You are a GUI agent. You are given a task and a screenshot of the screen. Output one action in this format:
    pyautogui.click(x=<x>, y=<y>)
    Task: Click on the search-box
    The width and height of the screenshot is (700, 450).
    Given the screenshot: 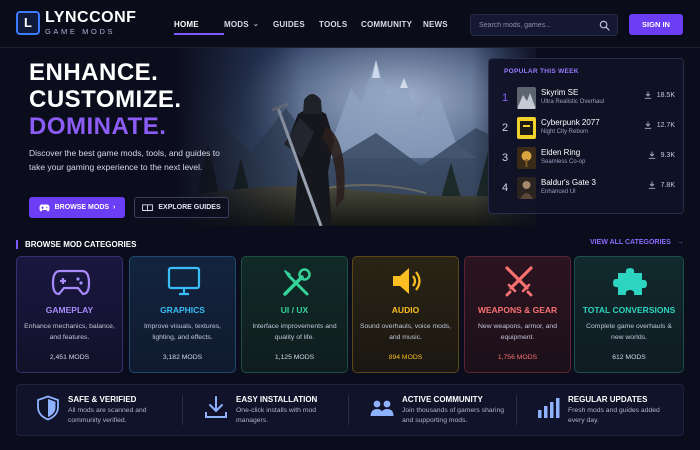 What is the action you would take?
    pyautogui.click(x=544, y=25)
    